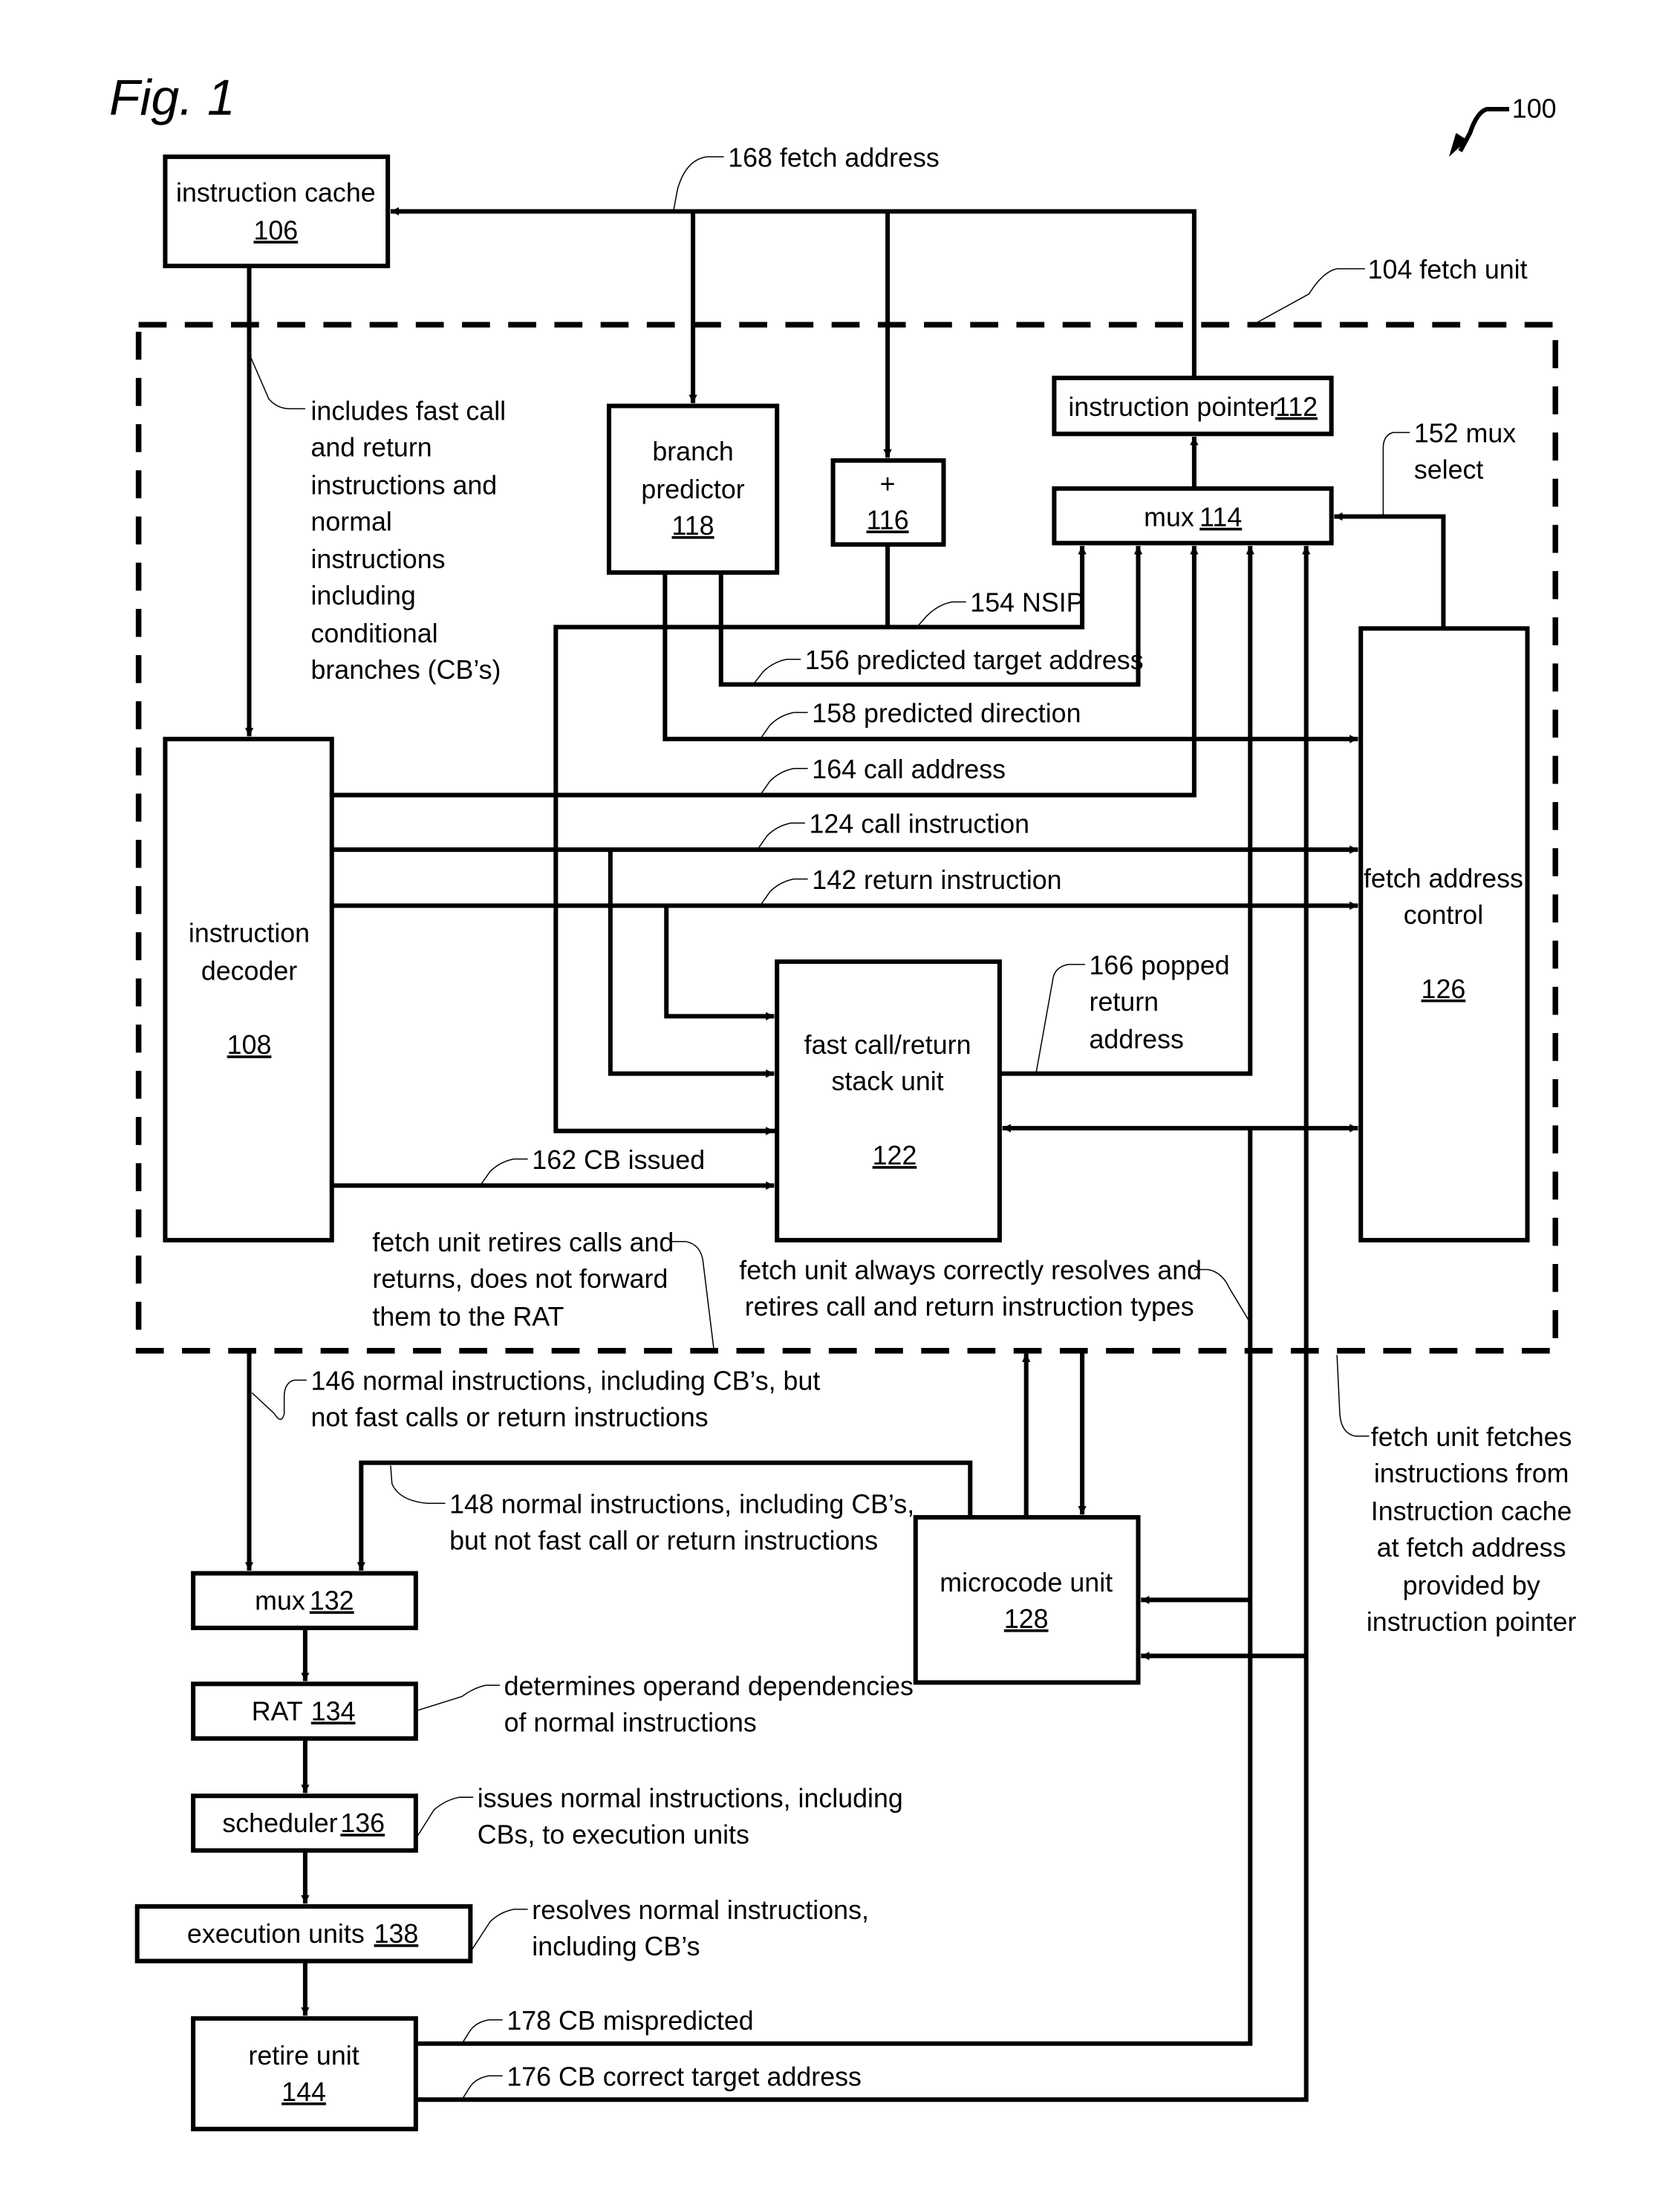 Image resolution: width=1680 pixels, height=2199 pixels. What do you see at coordinates (971, 1271) in the screenshot?
I see `svg-text:fetch unit always correctly re: fetch unit always correctly resolves and` at bounding box center [971, 1271].